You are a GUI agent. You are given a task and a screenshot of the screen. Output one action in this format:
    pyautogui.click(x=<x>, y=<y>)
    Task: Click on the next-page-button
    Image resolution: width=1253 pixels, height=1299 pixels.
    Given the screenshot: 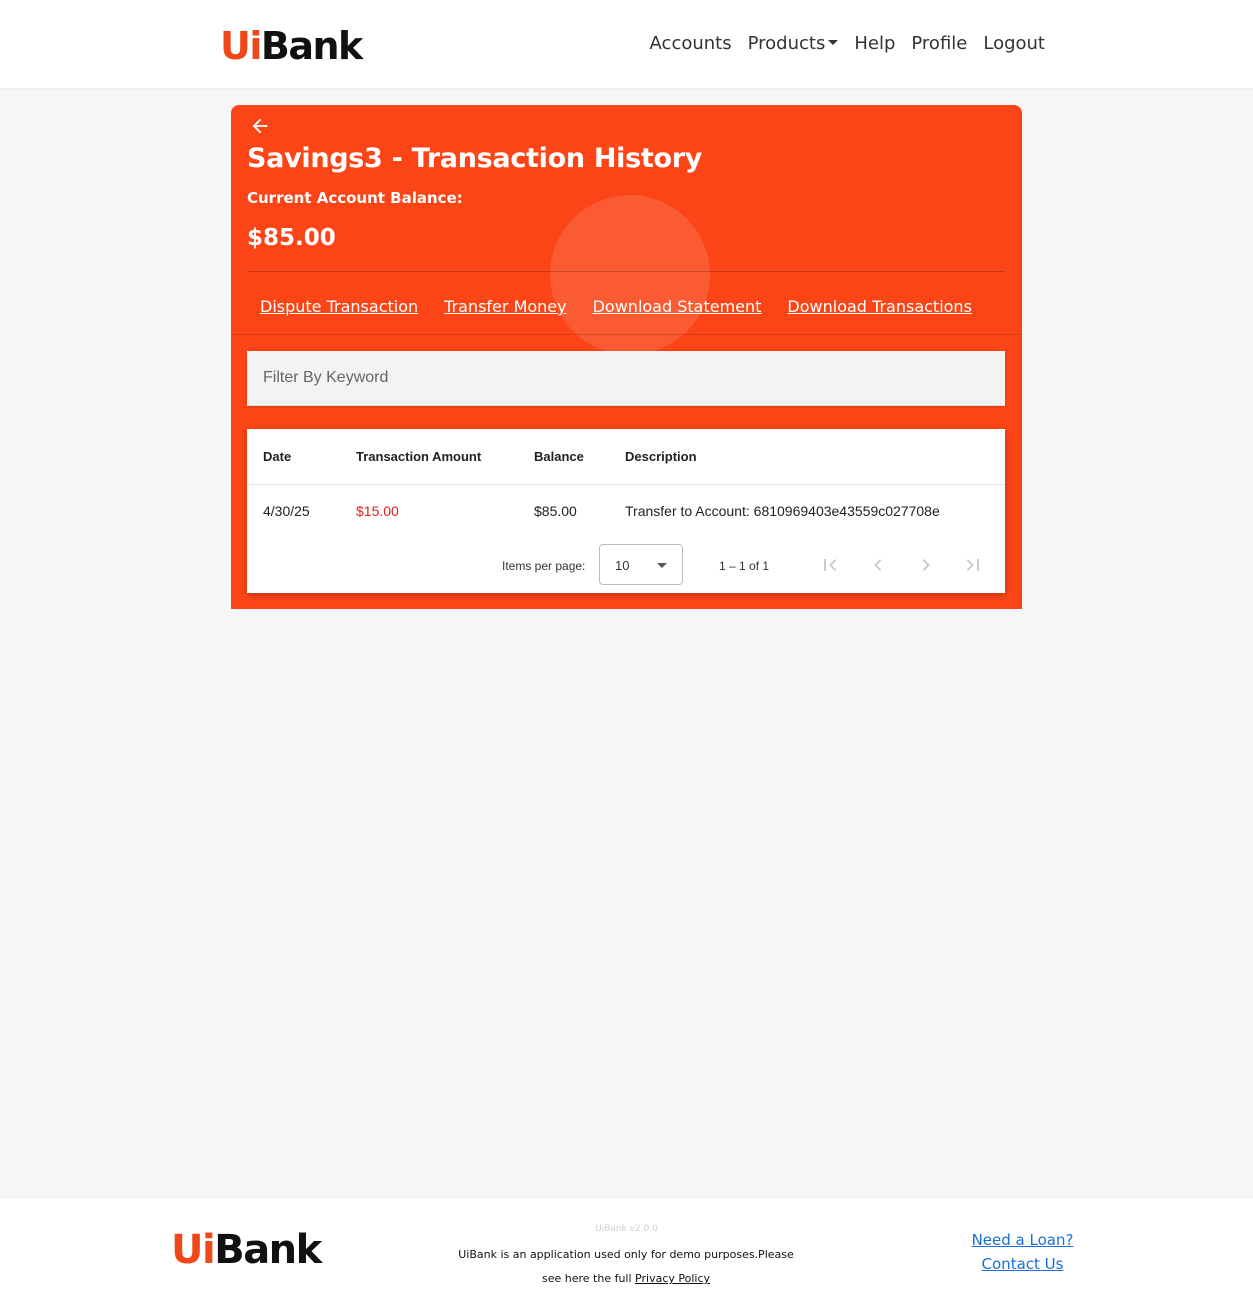 What is the action you would take?
    pyautogui.click(x=926, y=565)
    